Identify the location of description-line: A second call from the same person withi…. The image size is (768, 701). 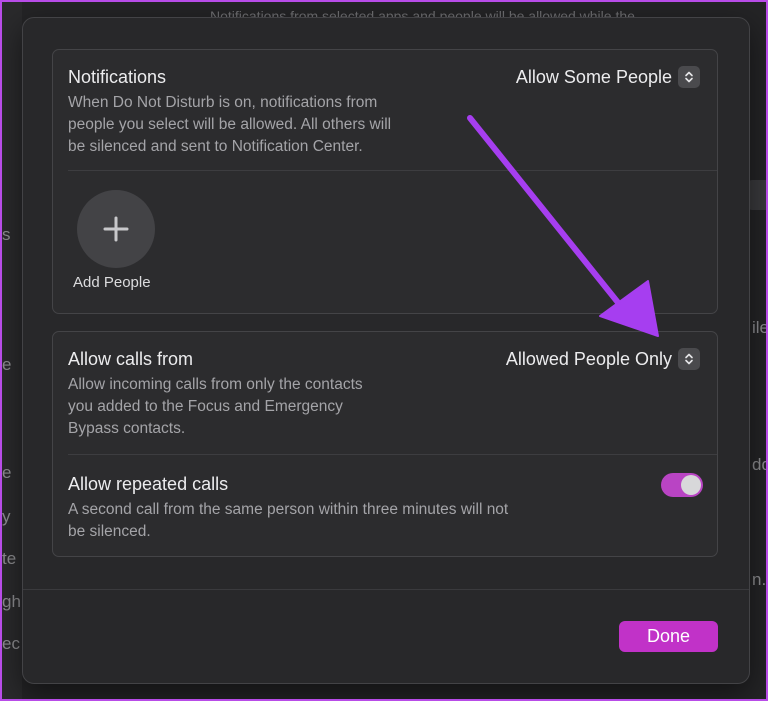
(288, 509).